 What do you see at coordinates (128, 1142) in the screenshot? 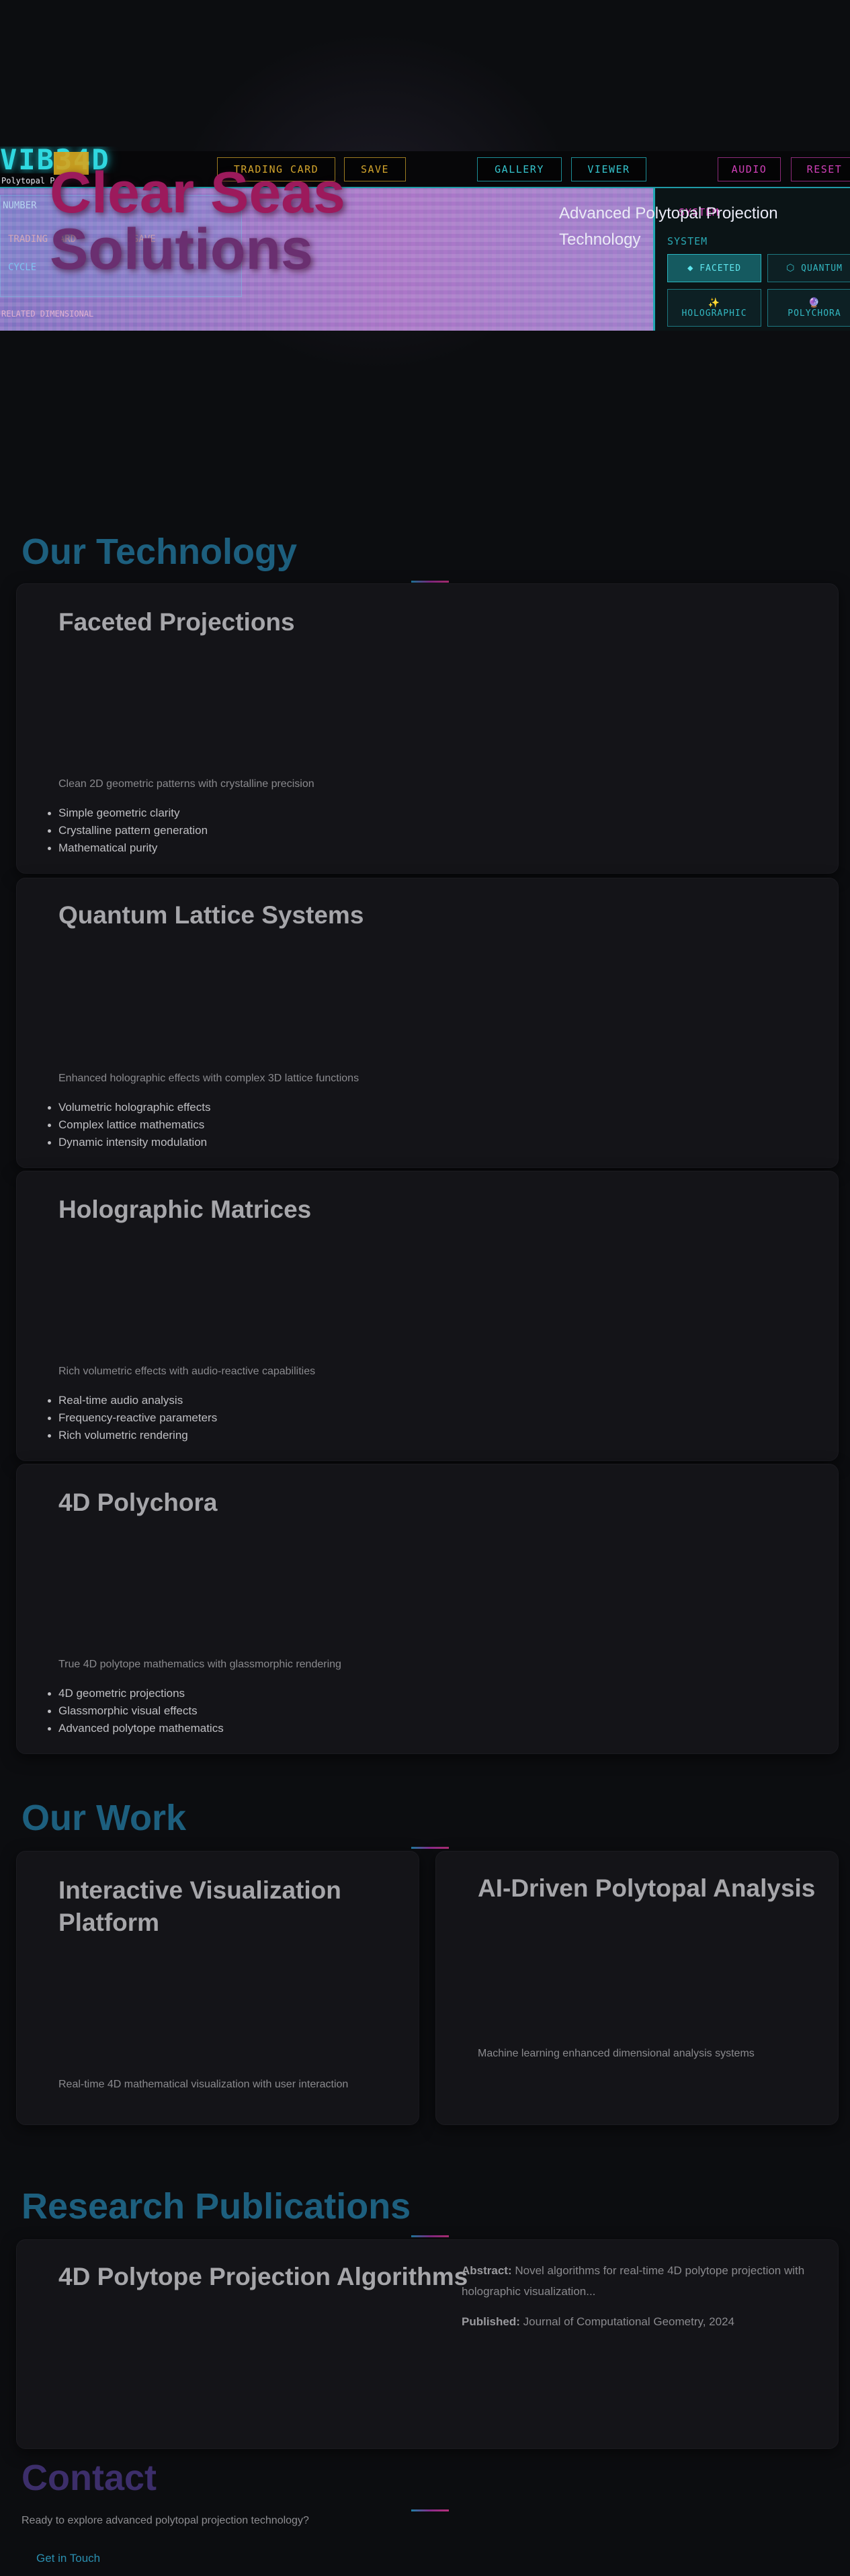
I see `list-item: Dynamic intensity modulation` at bounding box center [128, 1142].